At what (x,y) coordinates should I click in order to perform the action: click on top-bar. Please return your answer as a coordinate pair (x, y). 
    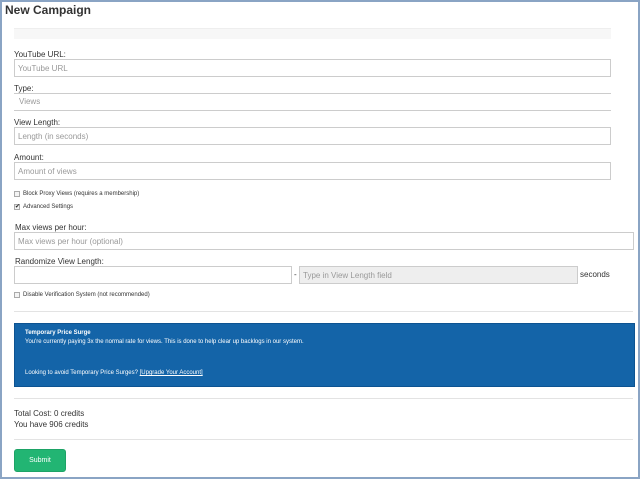
    Looking at the image, I should click on (312, 33).